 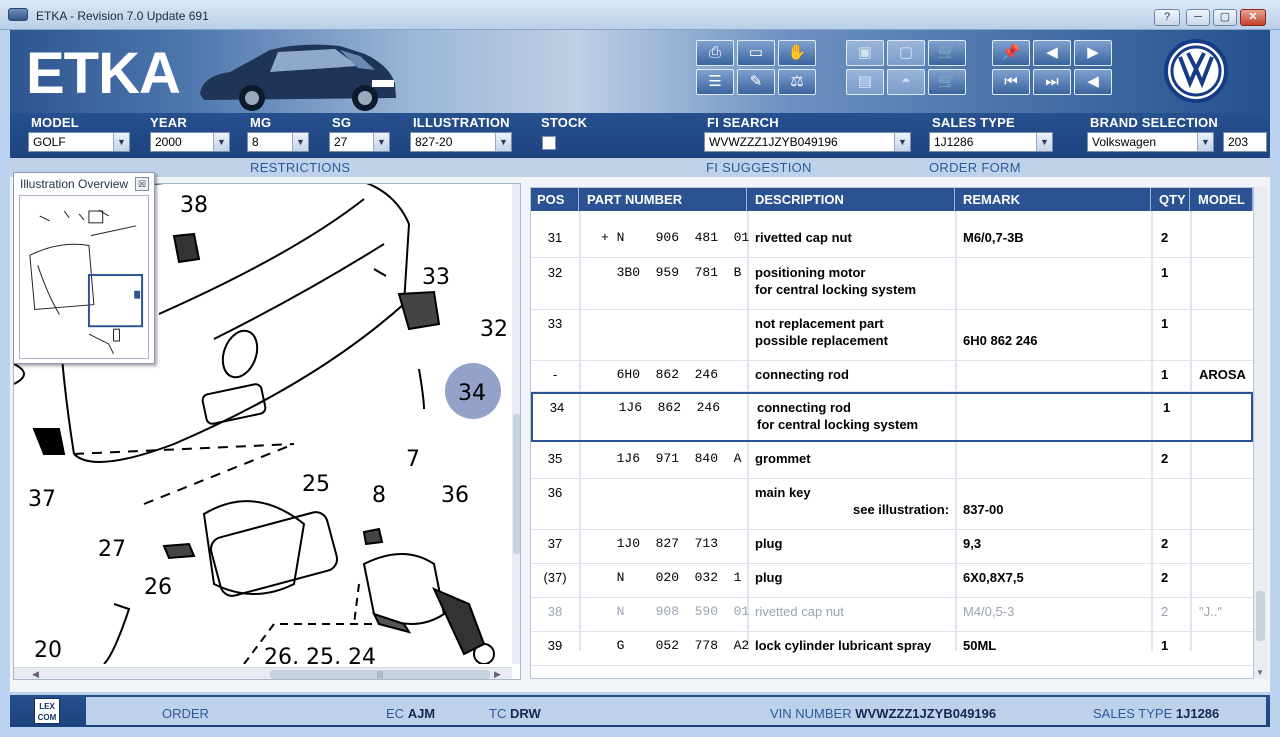 I want to click on callout-36: 36, so click(x=455, y=495).